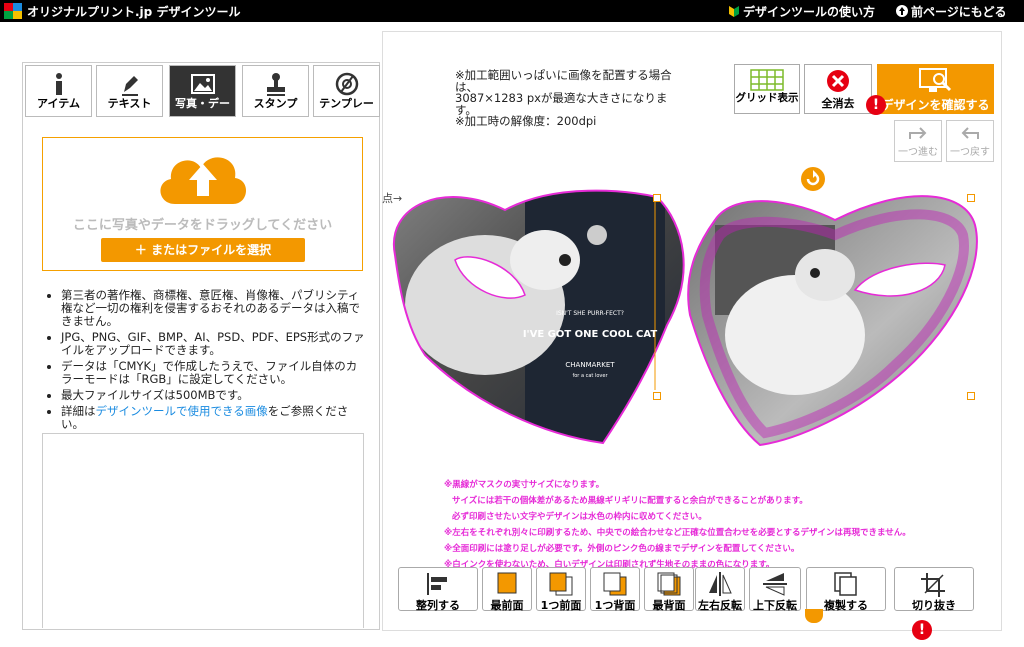 Image resolution: width=1024 pixels, height=647 pixels. Describe the element at coordinates (590, 365) in the screenshot. I see `design-text-3: CHANMARKET` at that location.